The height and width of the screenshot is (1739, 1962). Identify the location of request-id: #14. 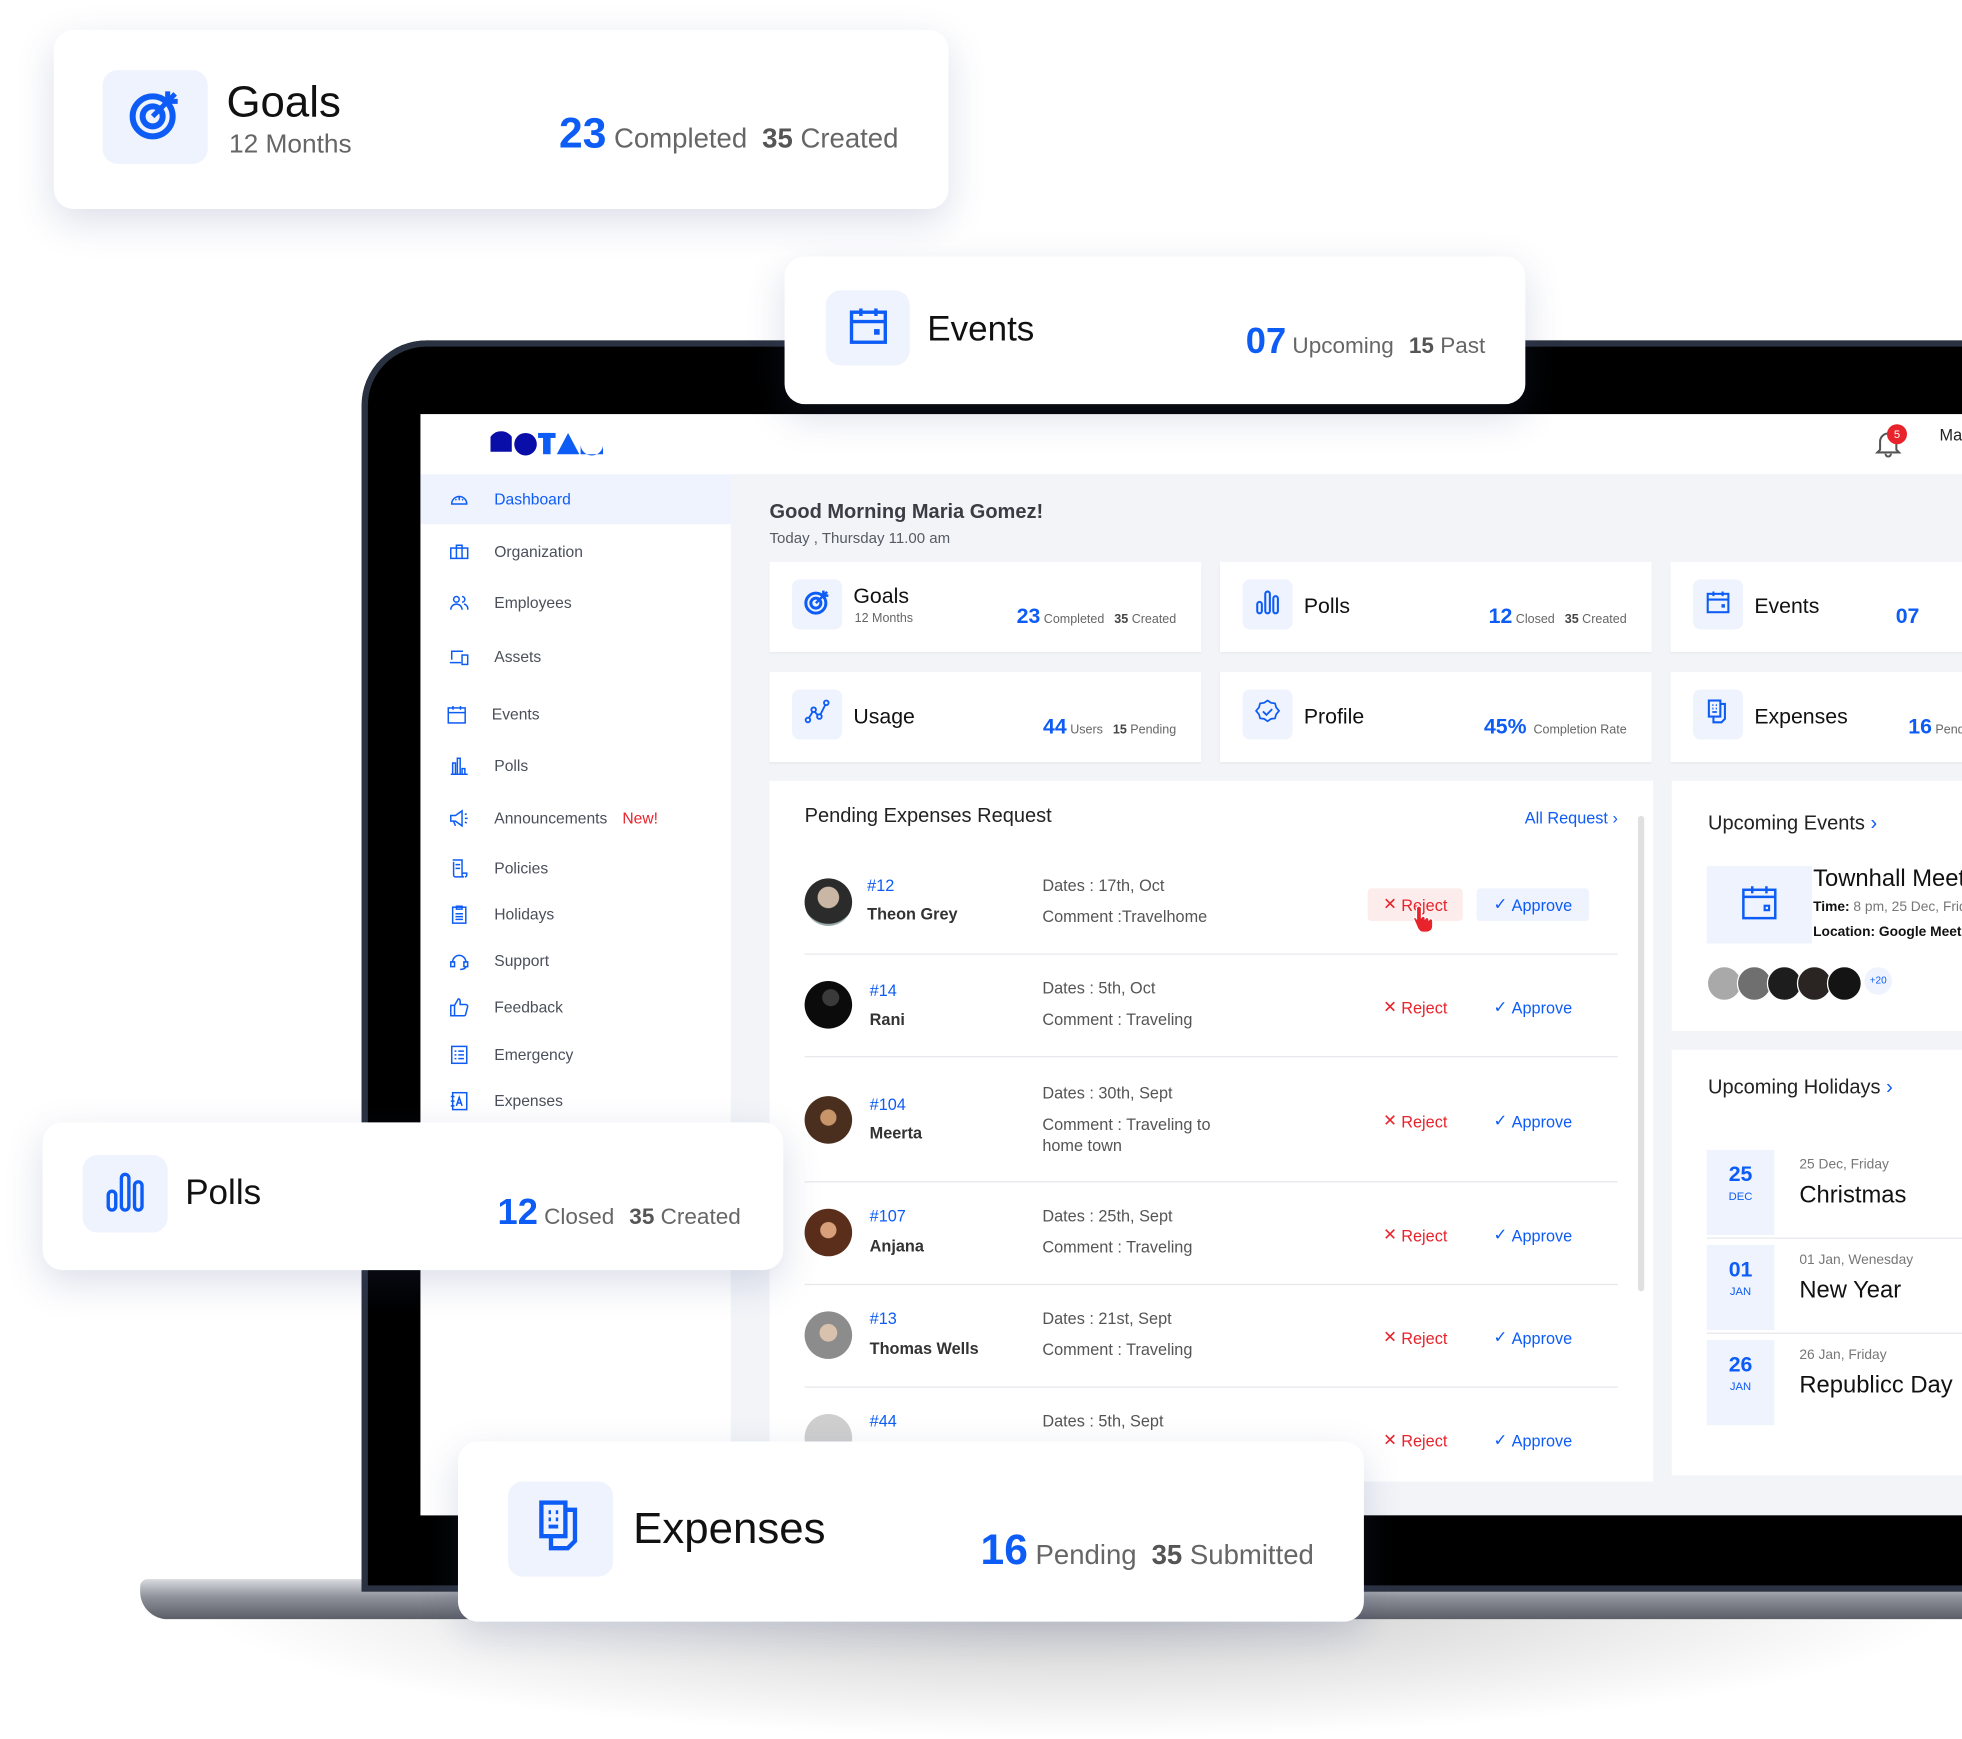
(883, 990).